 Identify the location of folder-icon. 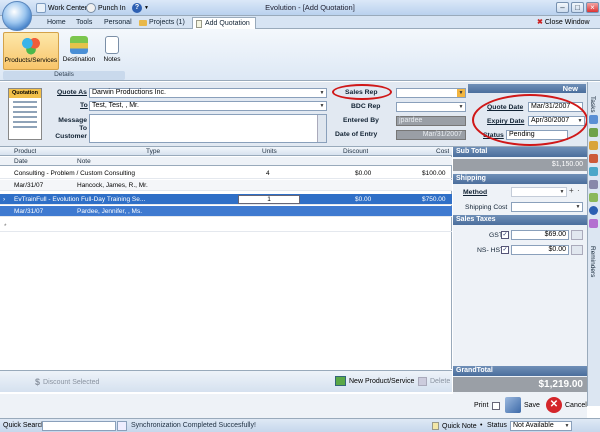
(143, 23).